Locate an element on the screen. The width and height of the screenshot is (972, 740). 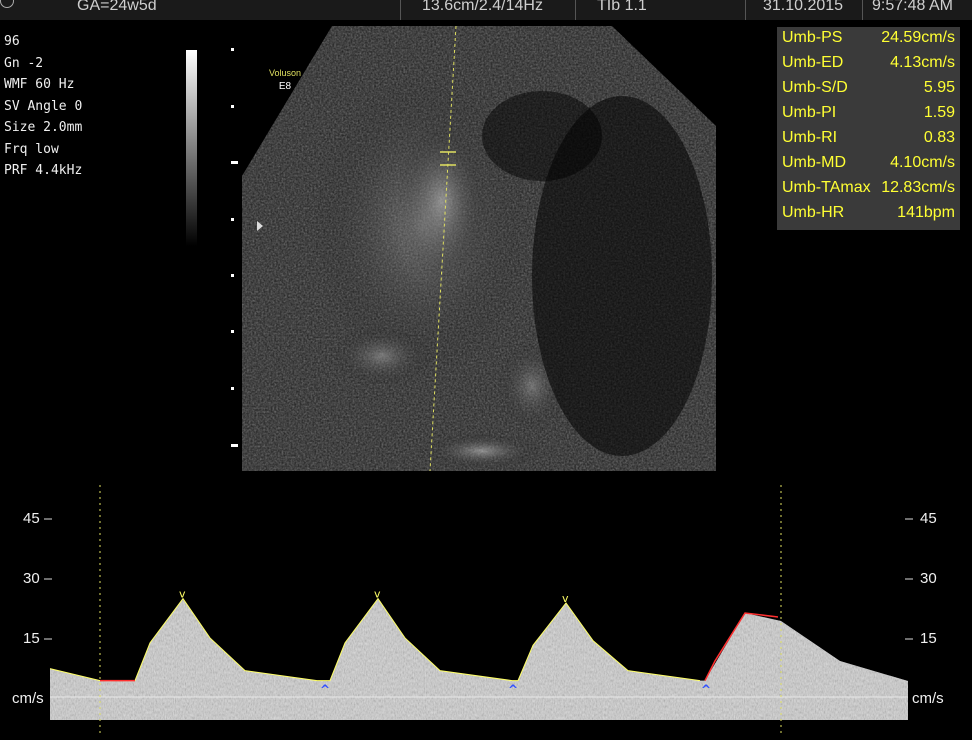
measurement-value: 141bpm is located at coordinates (926, 212).